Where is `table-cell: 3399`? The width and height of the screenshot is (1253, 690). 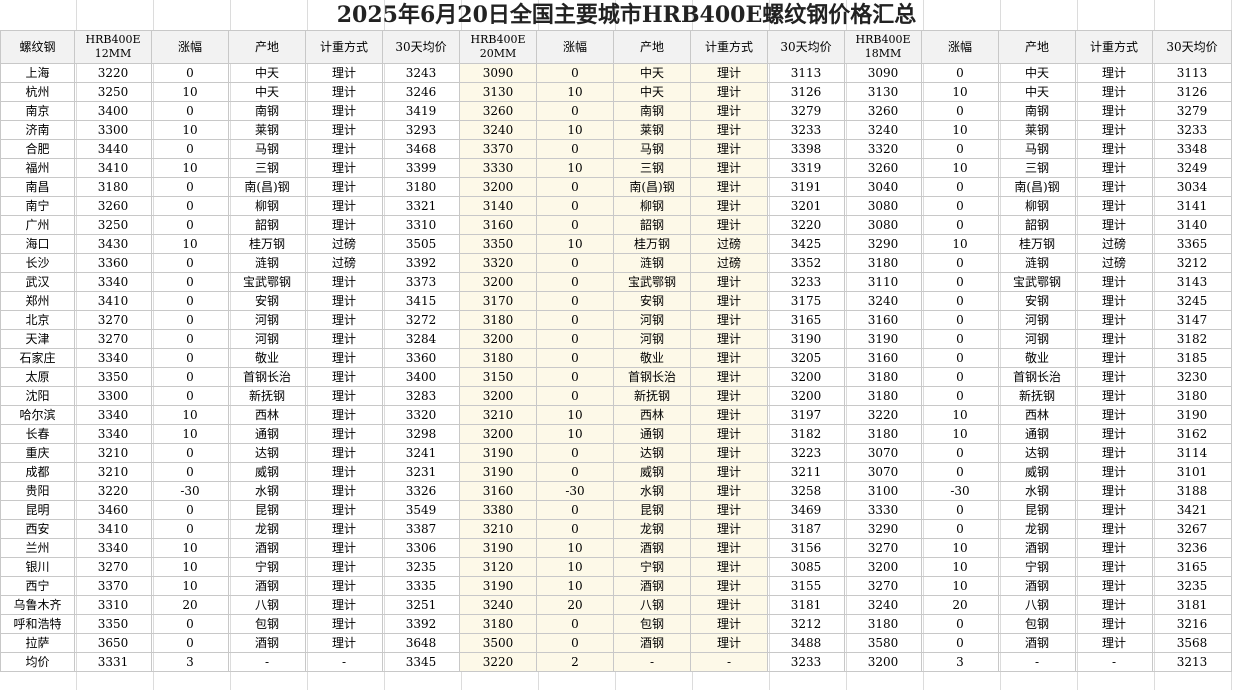
table-cell: 3399 is located at coordinates (421, 168).